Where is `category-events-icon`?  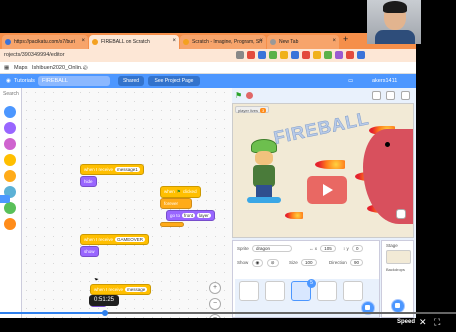 category-events-icon is located at coordinates (10, 160).